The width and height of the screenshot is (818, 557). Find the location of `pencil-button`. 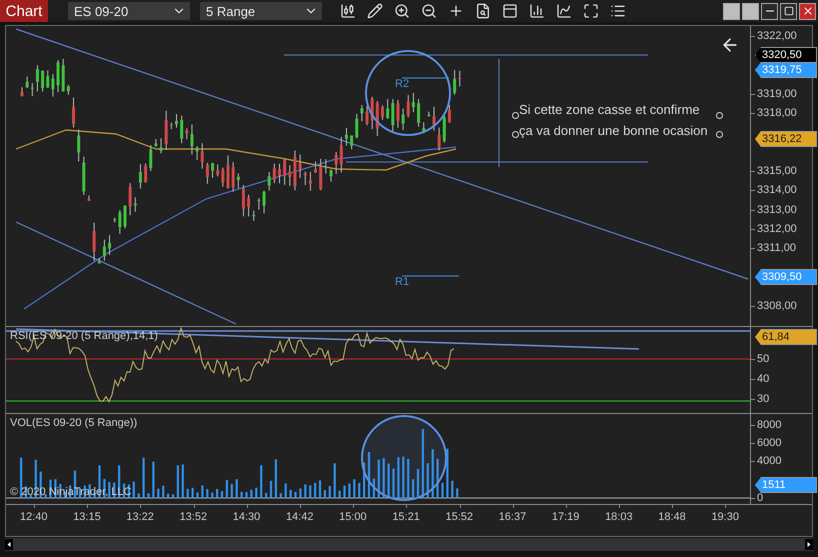

pencil-button is located at coordinates (374, 11).